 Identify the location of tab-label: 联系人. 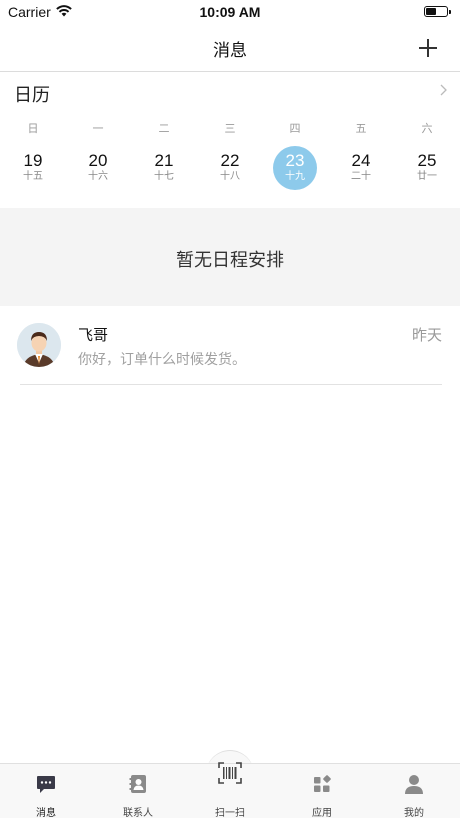
(138, 813).